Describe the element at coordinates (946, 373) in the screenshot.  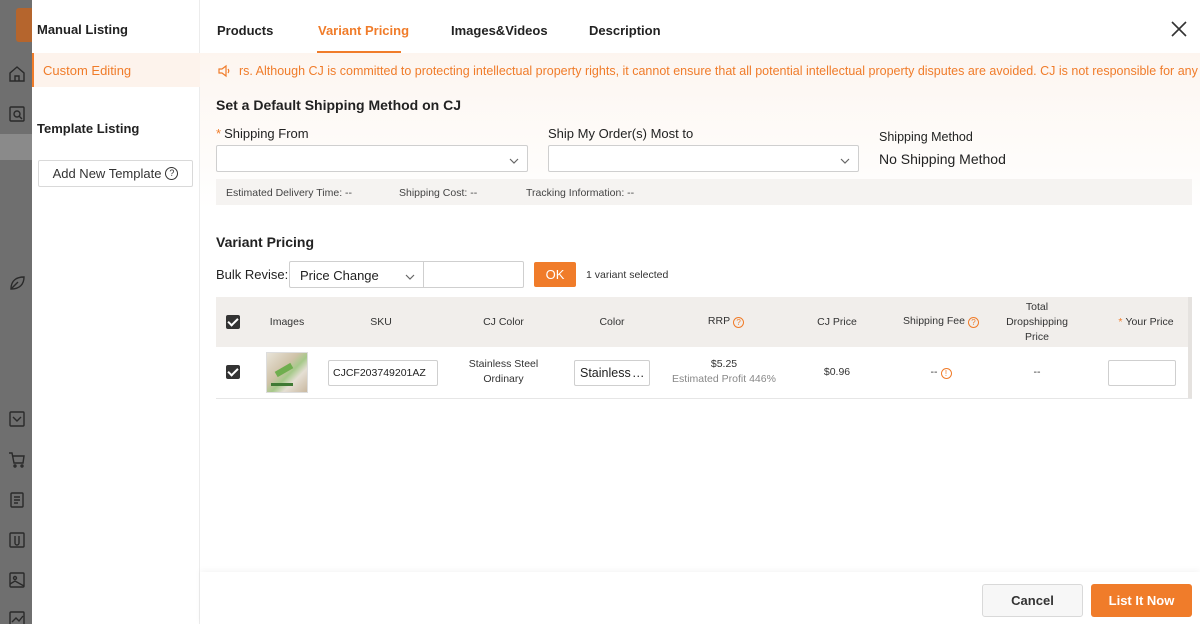
I see `warning-icon: !` at that location.